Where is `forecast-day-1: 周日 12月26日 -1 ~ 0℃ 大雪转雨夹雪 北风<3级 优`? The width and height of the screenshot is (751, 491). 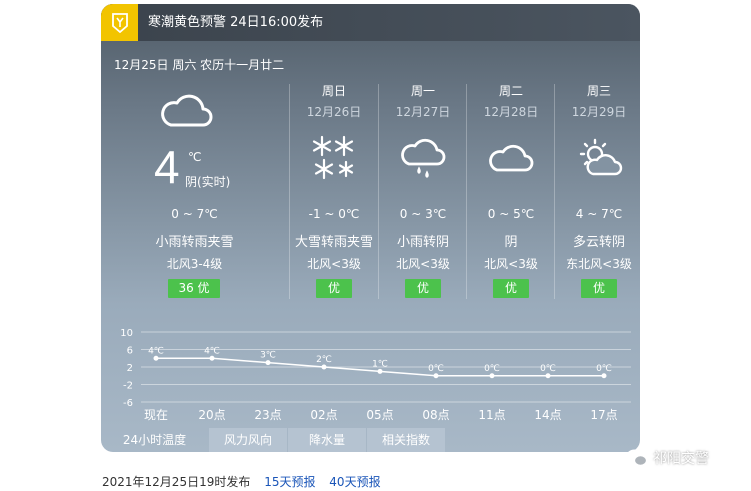
forecast-day-1: 周日 12月26日 -1 ~ 0℃ 大雪转雨夹雪 北风<3级 优 is located at coordinates (334, 154).